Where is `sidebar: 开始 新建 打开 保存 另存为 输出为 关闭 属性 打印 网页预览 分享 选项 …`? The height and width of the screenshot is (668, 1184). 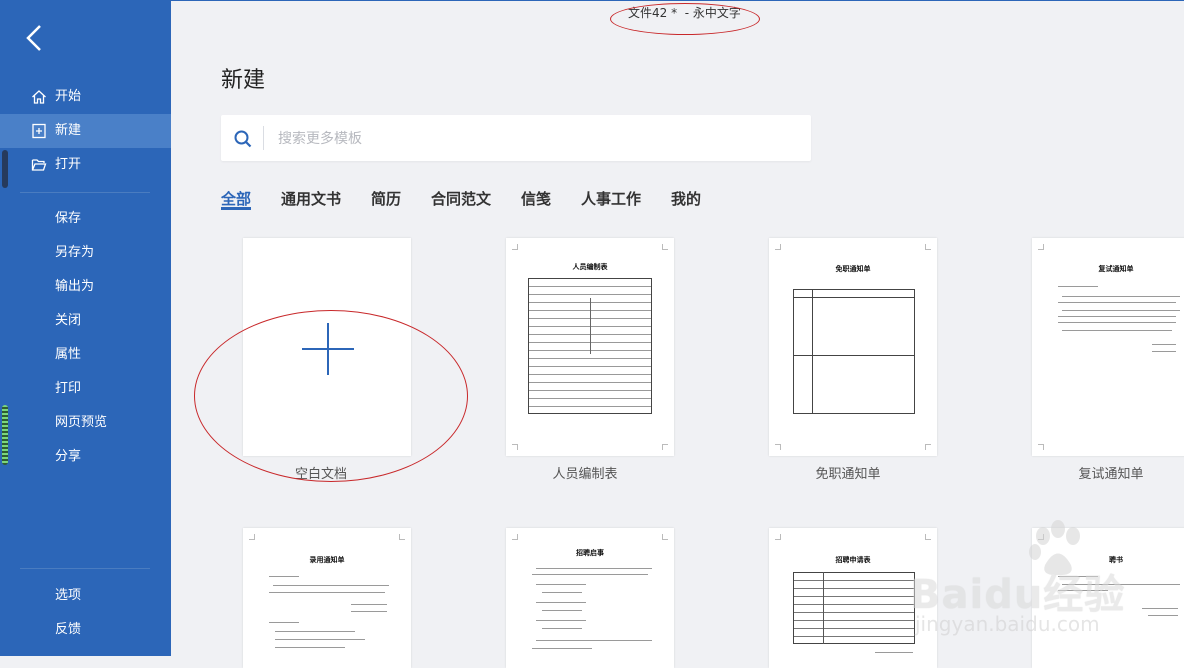
sidebar: 开始 新建 打开 保存 另存为 输出为 关闭 属性 打印 网页预览 分享 选项 … is located at coordinates (85, 328).